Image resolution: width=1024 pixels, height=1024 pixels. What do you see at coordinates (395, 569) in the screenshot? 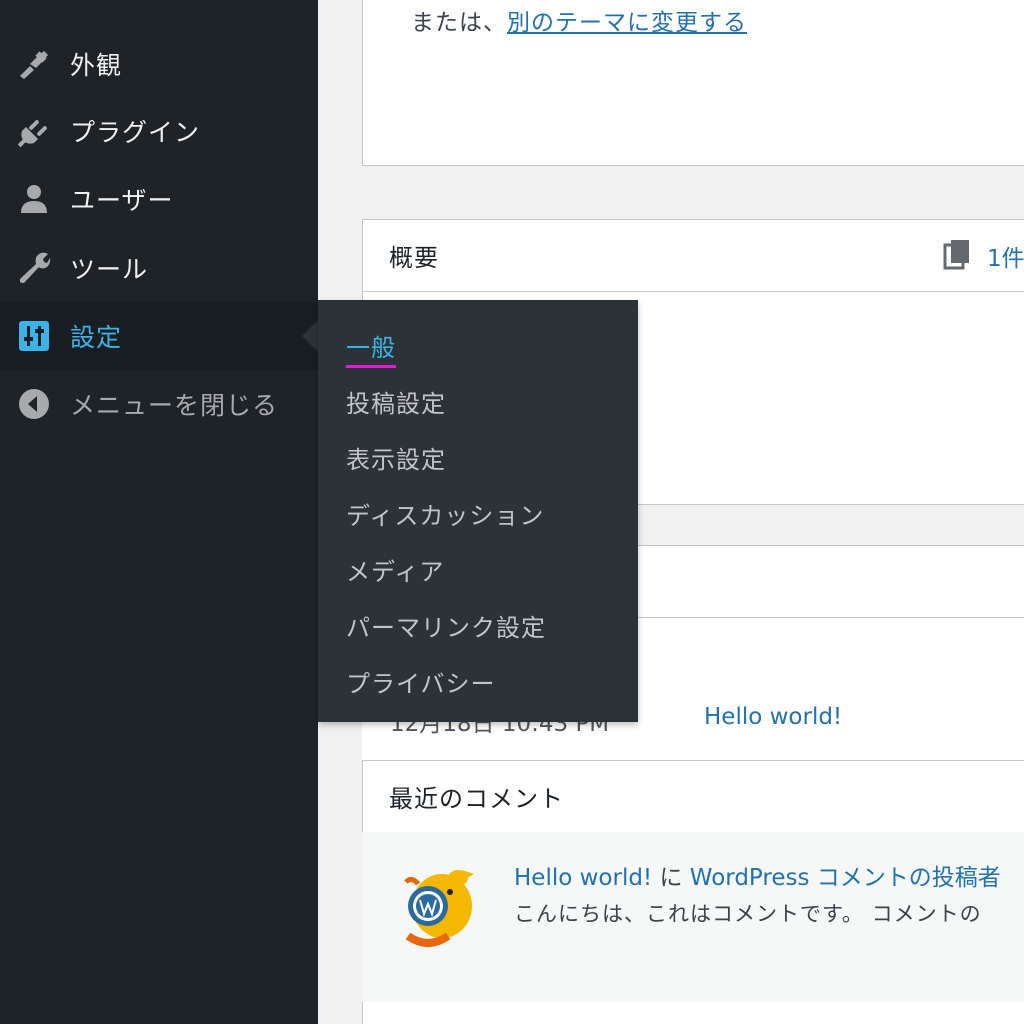
I see `submenu-item-media: メディア` at bounding box center [395, 569].